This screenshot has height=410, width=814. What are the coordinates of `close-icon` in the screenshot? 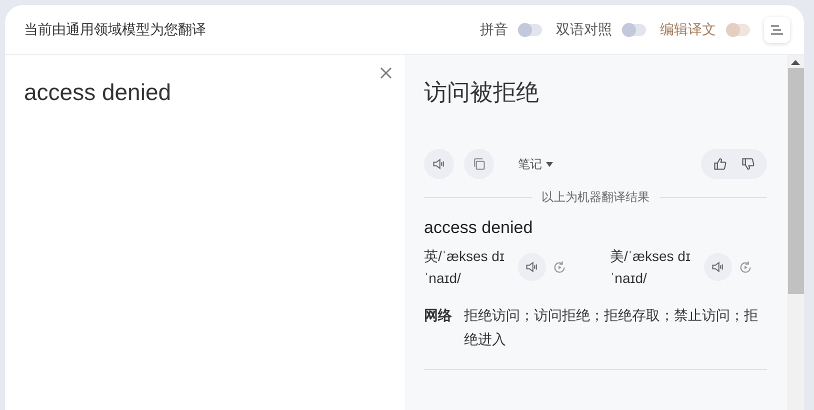 It's located at (386, 73).